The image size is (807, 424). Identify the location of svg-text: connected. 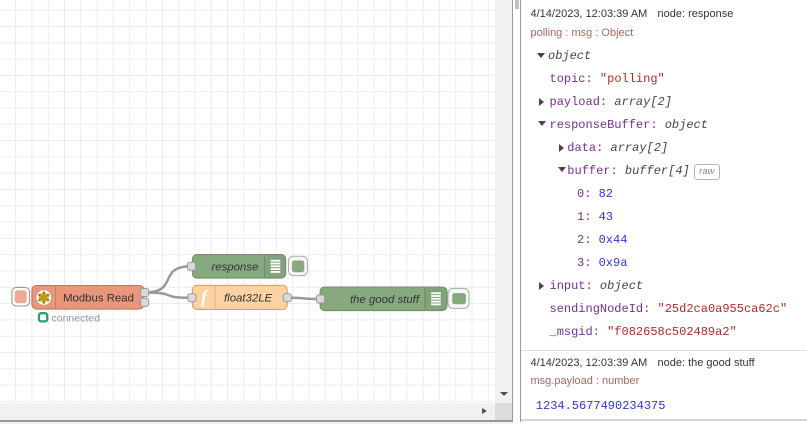
(76, 318).